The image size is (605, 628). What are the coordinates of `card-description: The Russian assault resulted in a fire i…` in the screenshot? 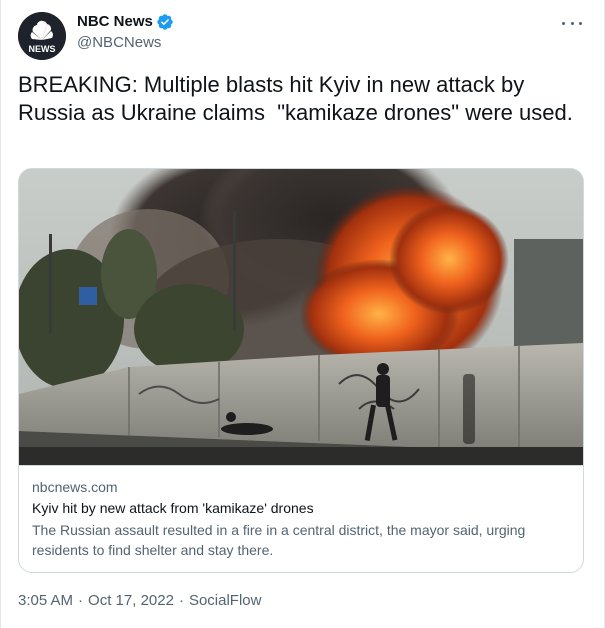 It's located at (279, 540).